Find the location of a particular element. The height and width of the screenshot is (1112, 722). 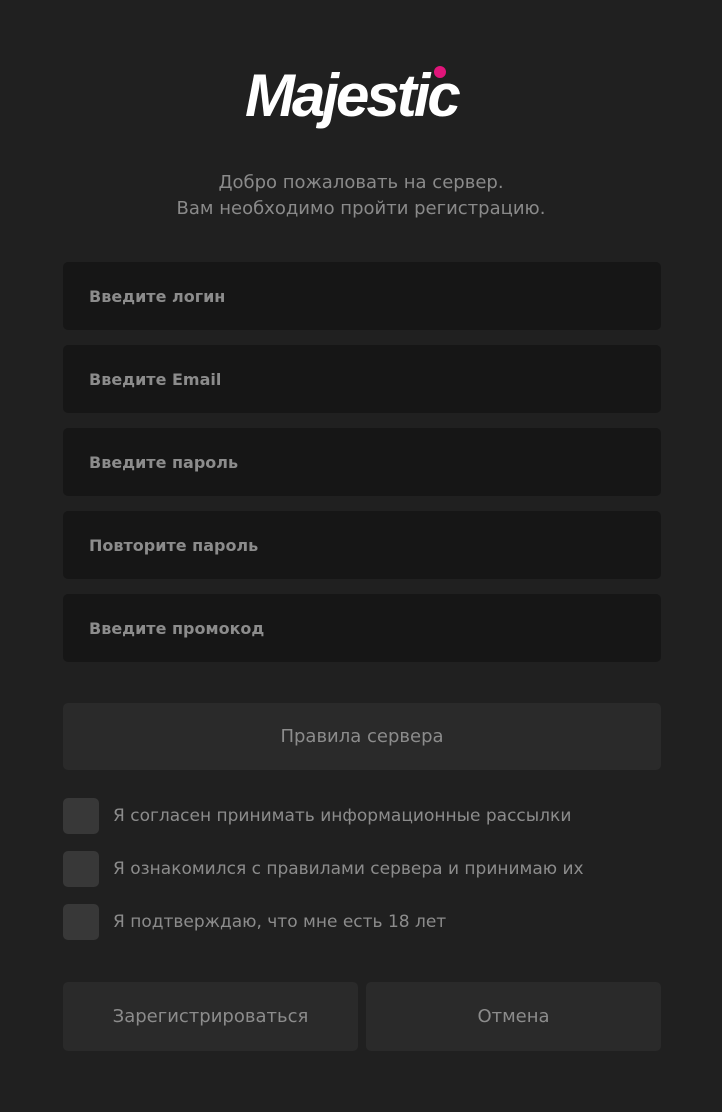

email-field-container is located at coordinates (362, 379).